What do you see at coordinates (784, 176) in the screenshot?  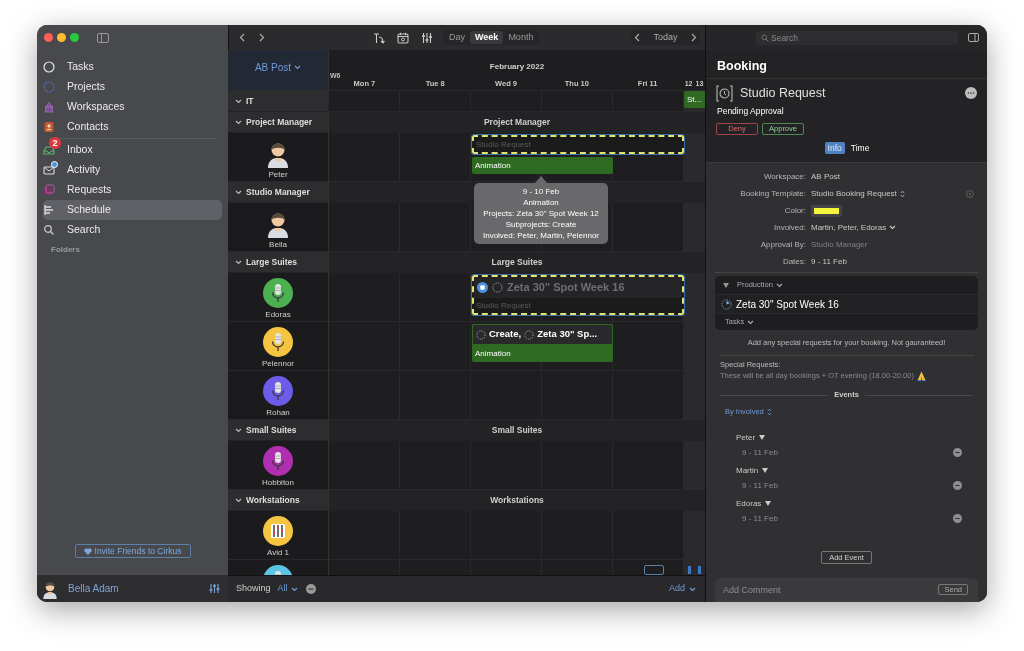 I see `field-label: Workspace:` at bounding box center [784, 176].